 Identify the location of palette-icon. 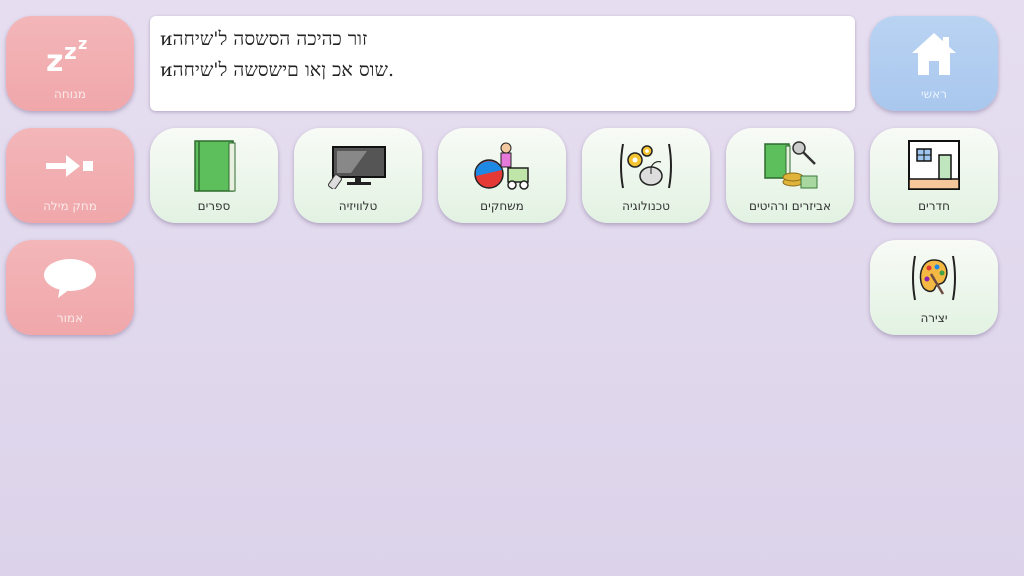
(934, 278).